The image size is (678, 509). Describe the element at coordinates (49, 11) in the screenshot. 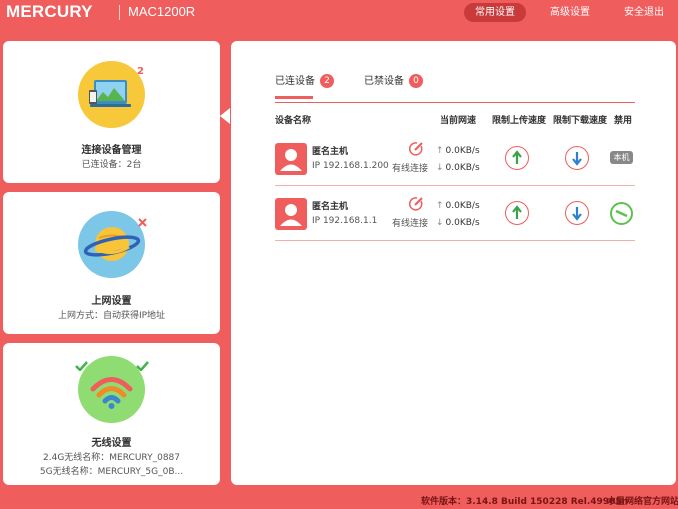

I see `brand-logo: MERCURY` at that location.